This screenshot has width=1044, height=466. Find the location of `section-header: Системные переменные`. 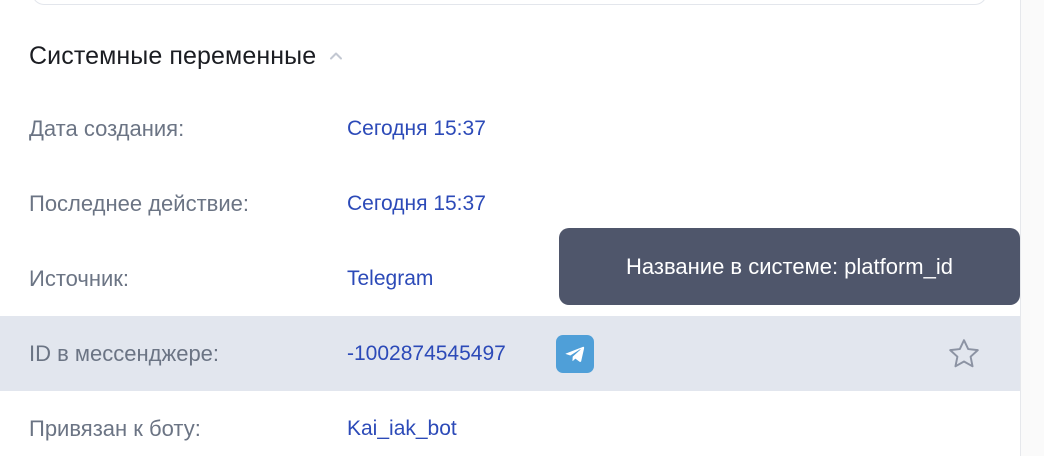

section-header: Системные переменные is located at coordinates (186, 56).